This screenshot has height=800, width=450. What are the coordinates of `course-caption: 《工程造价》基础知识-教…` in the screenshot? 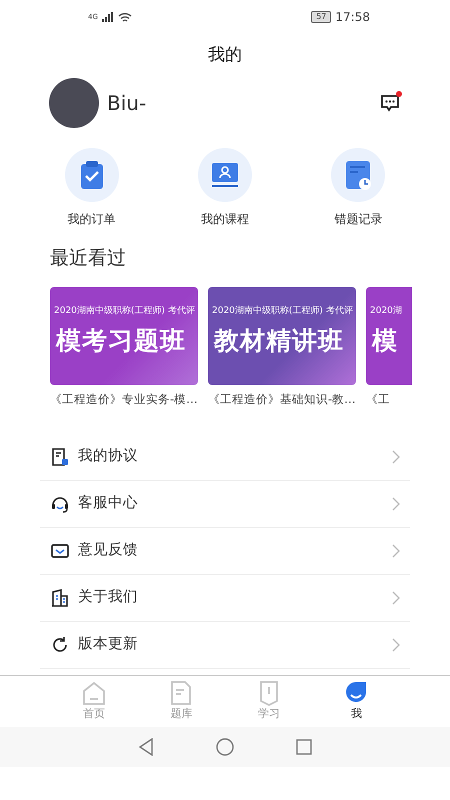 It's located at (282, 399).